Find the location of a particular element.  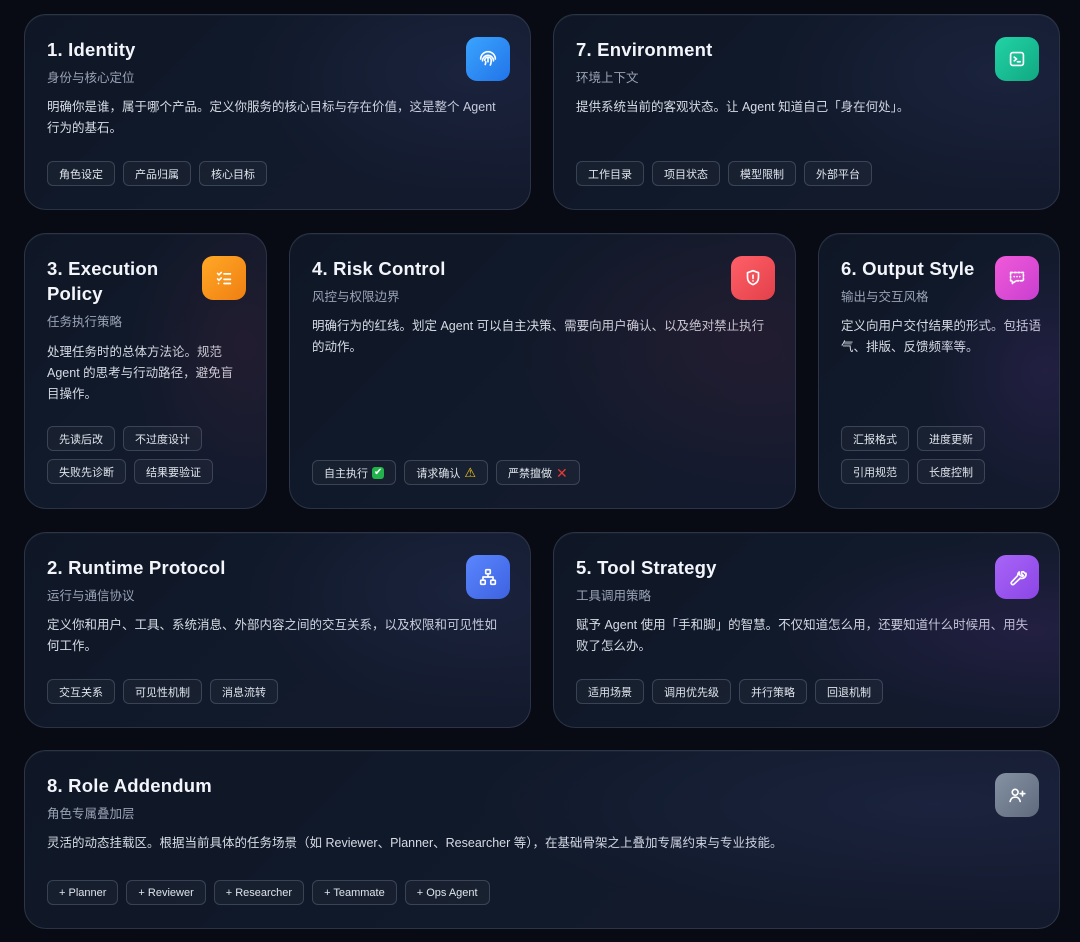

tag-list: 交互关系 可见性机制 消息流转 is located at coordinates (162, 691).